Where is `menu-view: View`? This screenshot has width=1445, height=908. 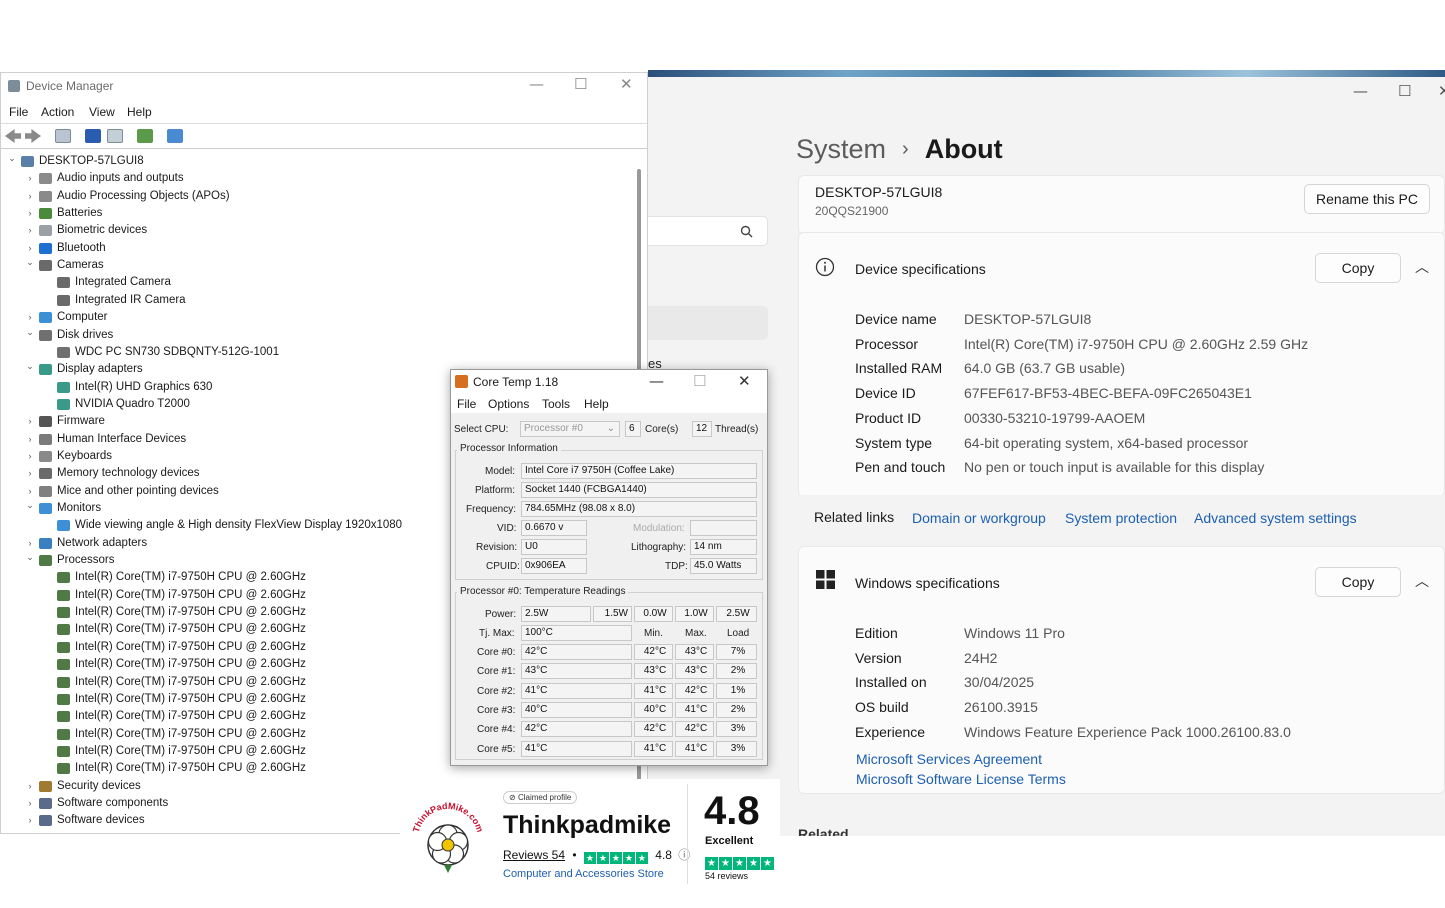 menu-view: View is located at coordinates (102, 112).